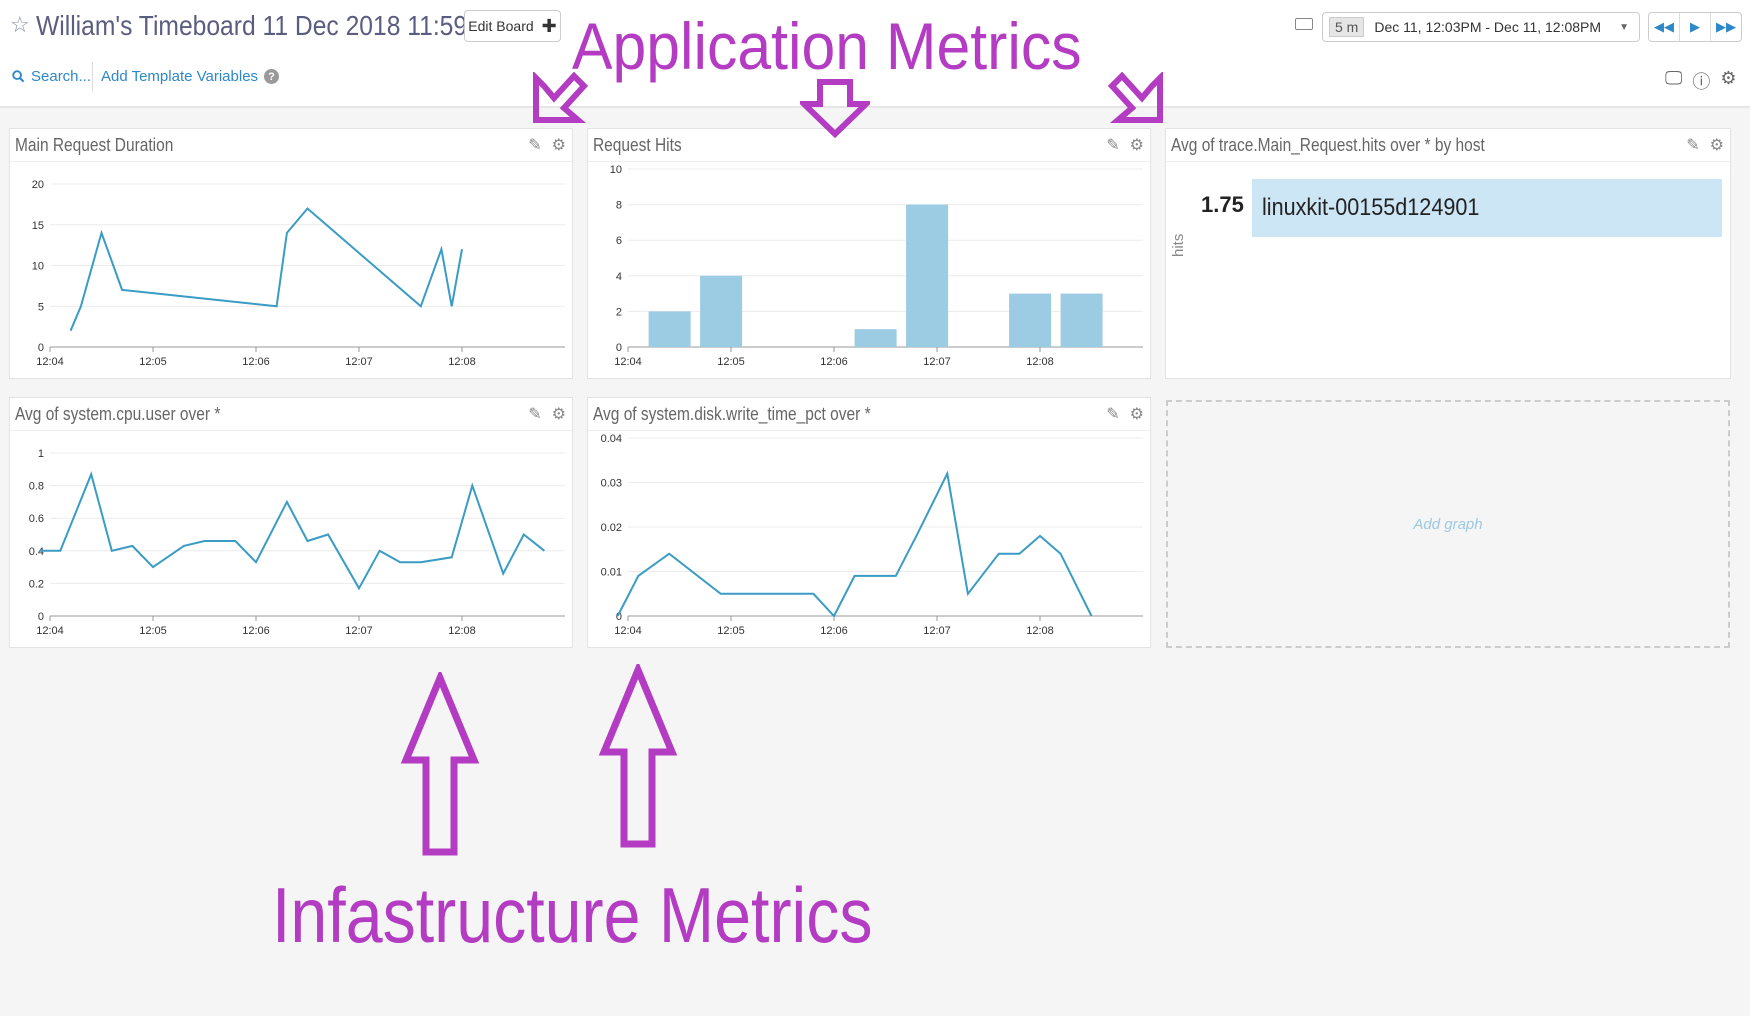 This screenshot has width=1750, height=1016. Describe the element at coordinates (38, 226) in the screenshot. I see `y-tick-label: 15` at that location.